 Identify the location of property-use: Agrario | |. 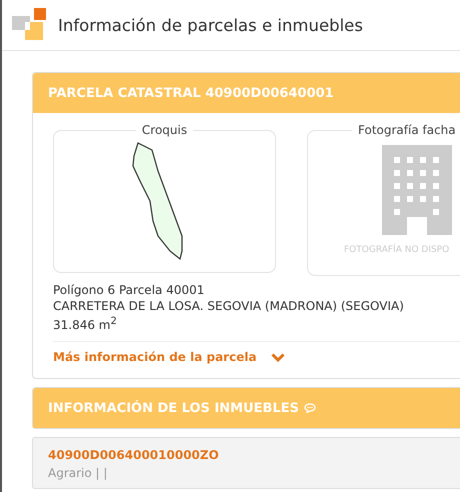
(78, 473).